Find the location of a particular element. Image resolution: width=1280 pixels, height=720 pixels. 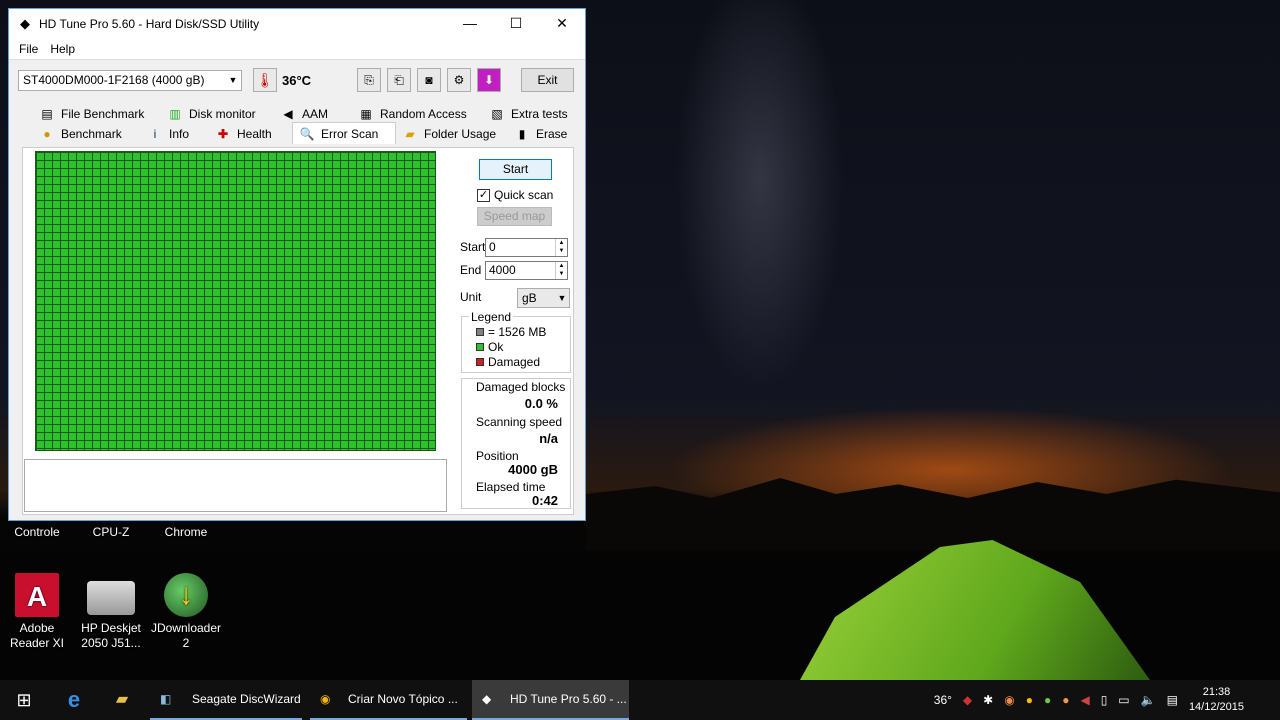

start-menu-button: ⊞ is located at coordinates (28, 700).